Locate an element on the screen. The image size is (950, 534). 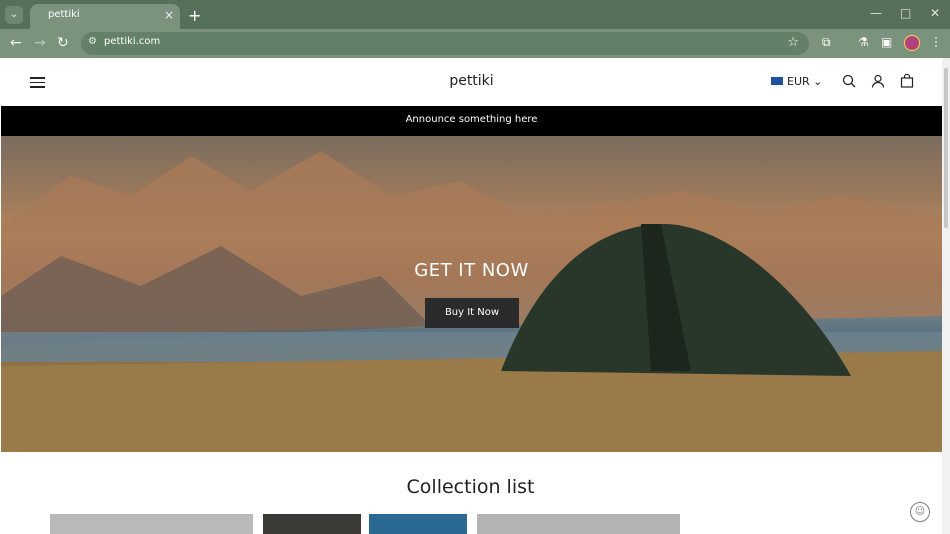
site-info-icon: ⚙ is located at coordinates (92, 41).